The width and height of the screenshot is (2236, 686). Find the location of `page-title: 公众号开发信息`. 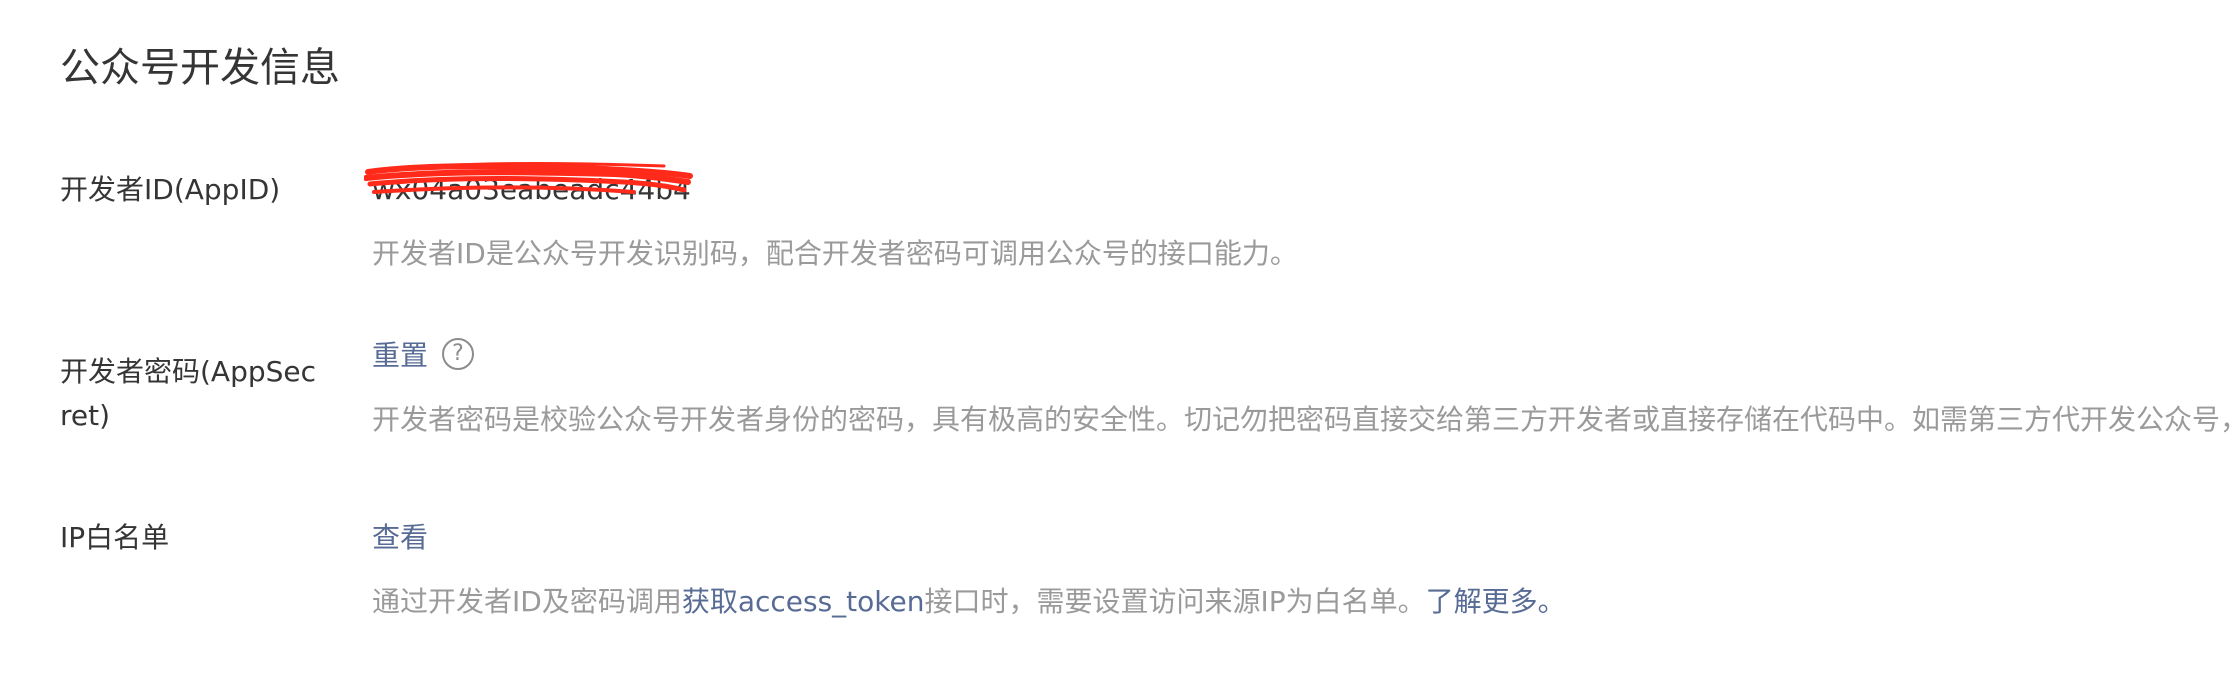

page-title: 公众号开发信息 is located at coordinates (200, 68).